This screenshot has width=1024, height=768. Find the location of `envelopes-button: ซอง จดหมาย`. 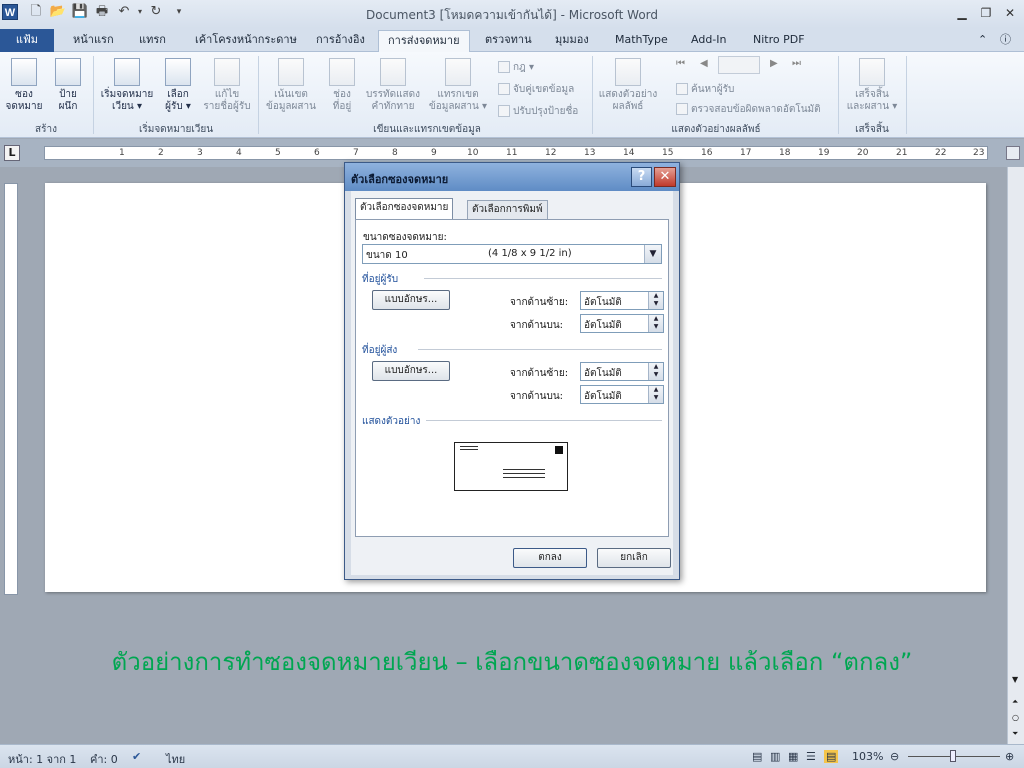

envelopes-button: ซอง จดหมาย is located at coordinates (24, 85).